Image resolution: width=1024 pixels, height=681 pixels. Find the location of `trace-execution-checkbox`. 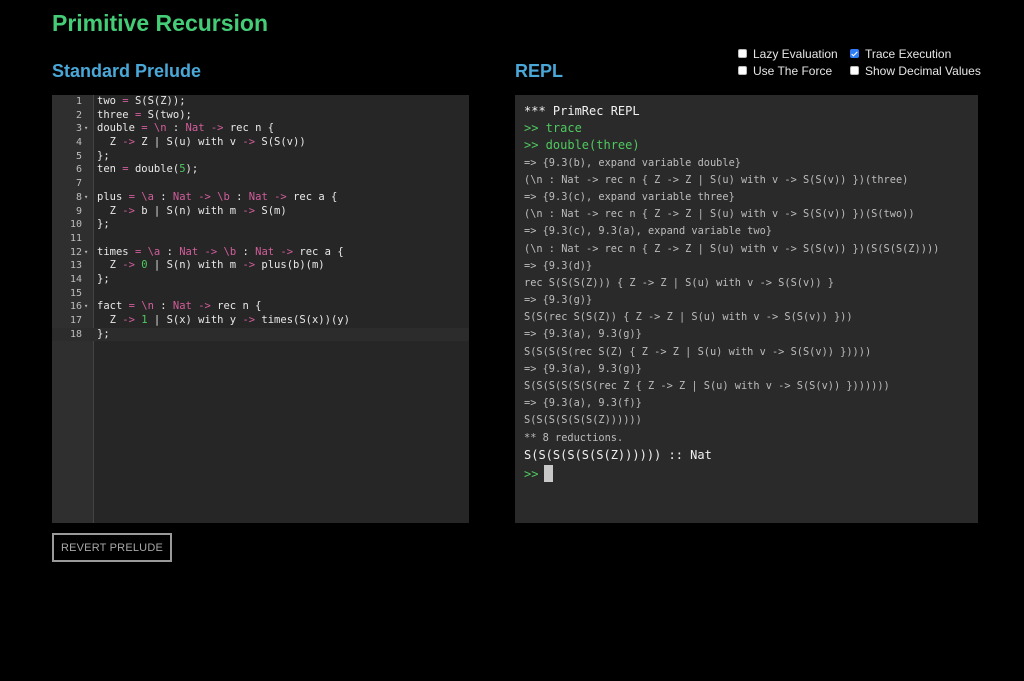

trace-execution-checkbox is located at coordinates (854, 53).